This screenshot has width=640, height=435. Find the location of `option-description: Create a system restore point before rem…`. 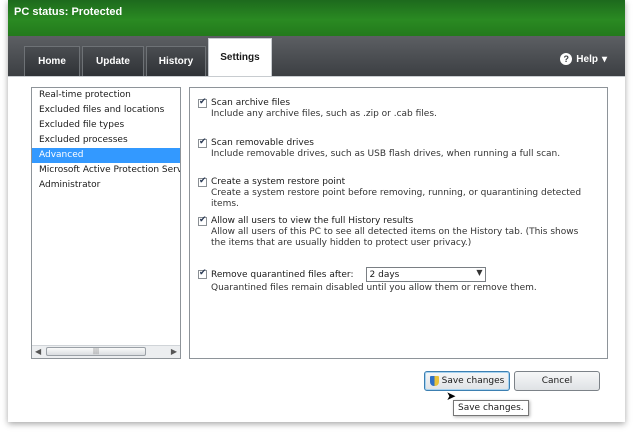

option-description: Create a system restore point before rem… is located at coordinates (396, 198).